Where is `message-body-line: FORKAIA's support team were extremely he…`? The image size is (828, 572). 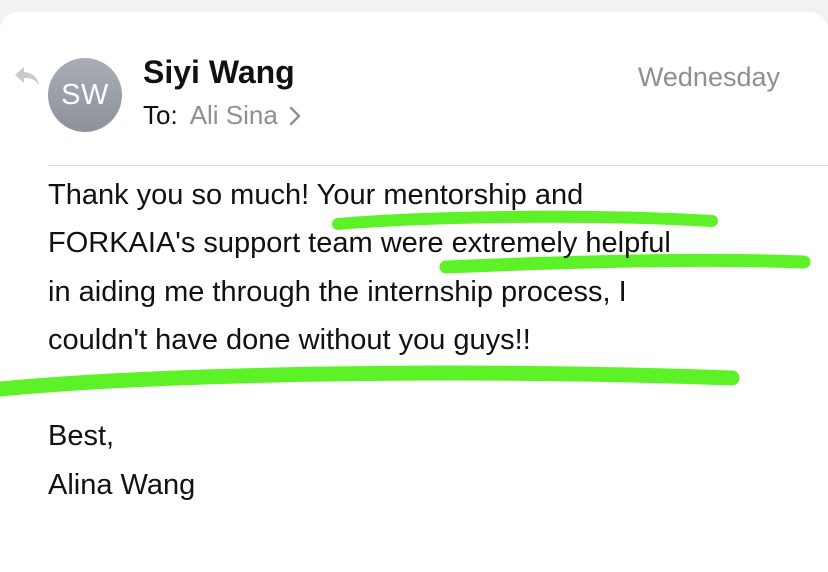 message-body-line: FORKAIA's support team were extremely he… is located at coordinates (359, 243).